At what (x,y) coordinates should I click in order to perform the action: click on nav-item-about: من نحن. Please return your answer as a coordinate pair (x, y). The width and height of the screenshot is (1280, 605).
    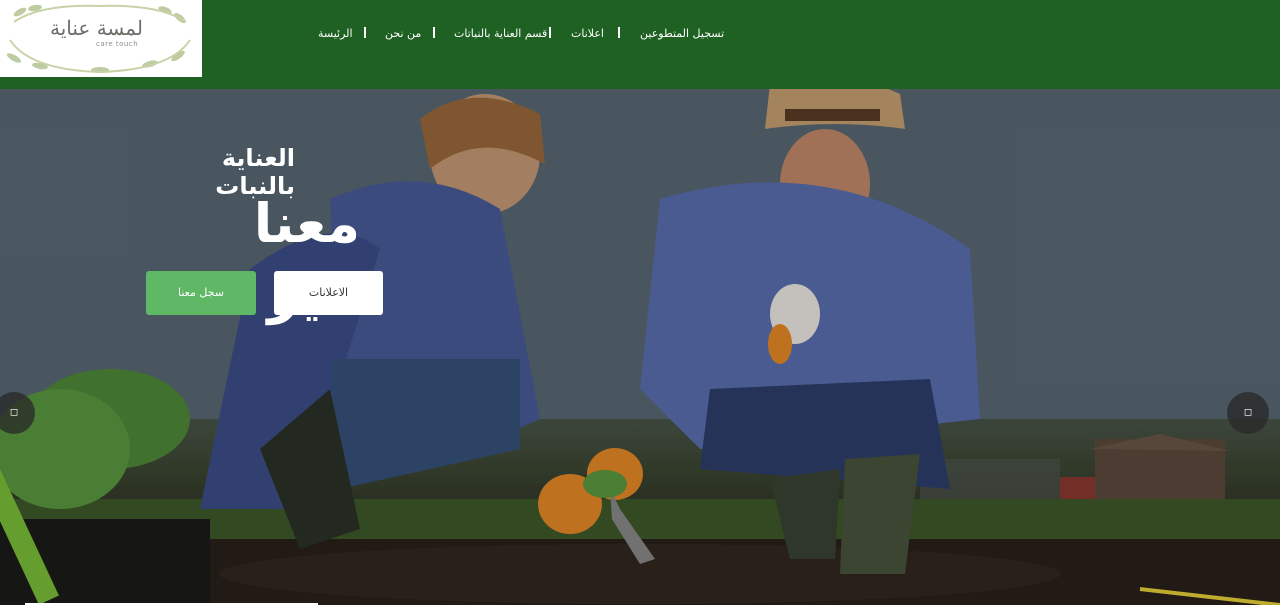
    Looking at the image, I should click on (403, 33).